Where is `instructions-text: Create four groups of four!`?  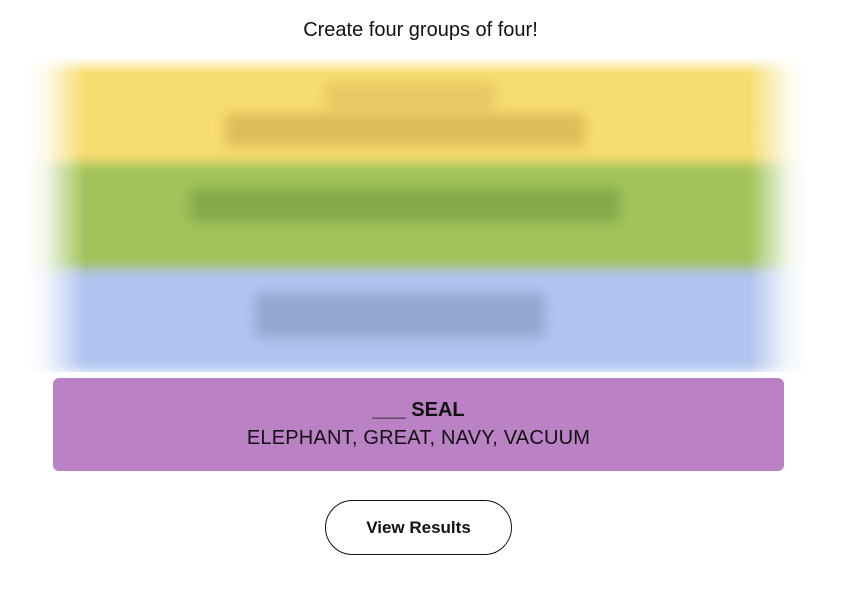
instructions-text: Create four groups of four! is located at coordinates (420, 30).